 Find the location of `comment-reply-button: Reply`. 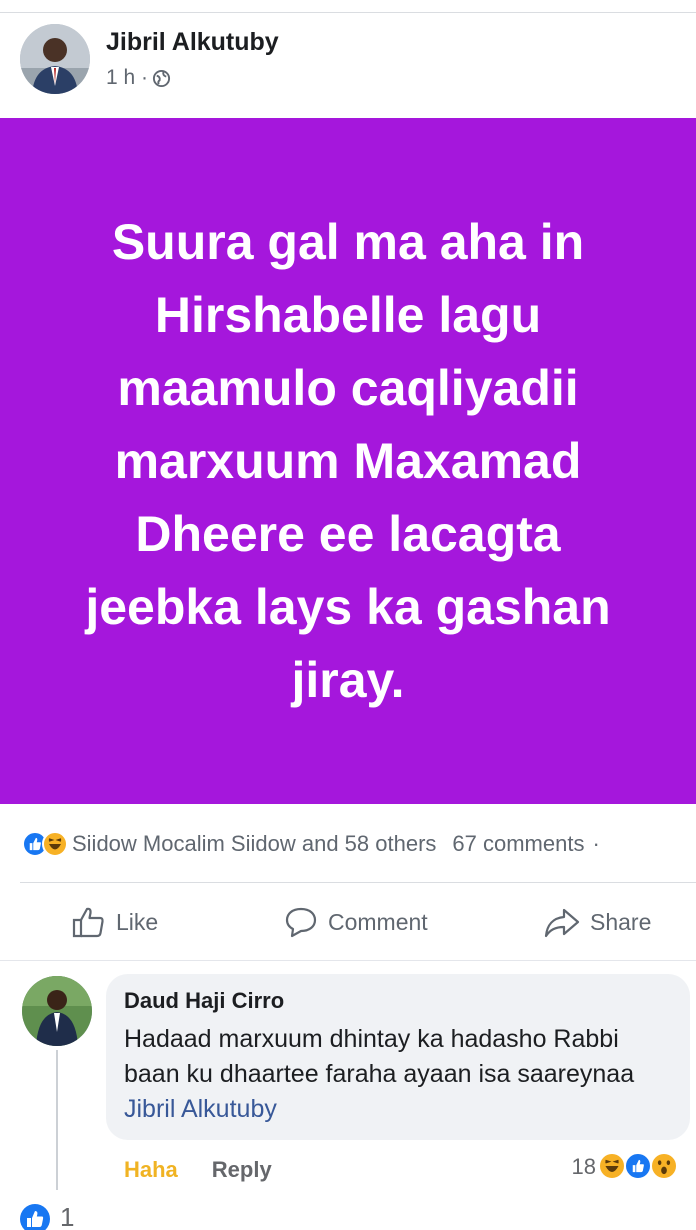

comment-reply-button: Reply is located at coordinates (242, 1170).